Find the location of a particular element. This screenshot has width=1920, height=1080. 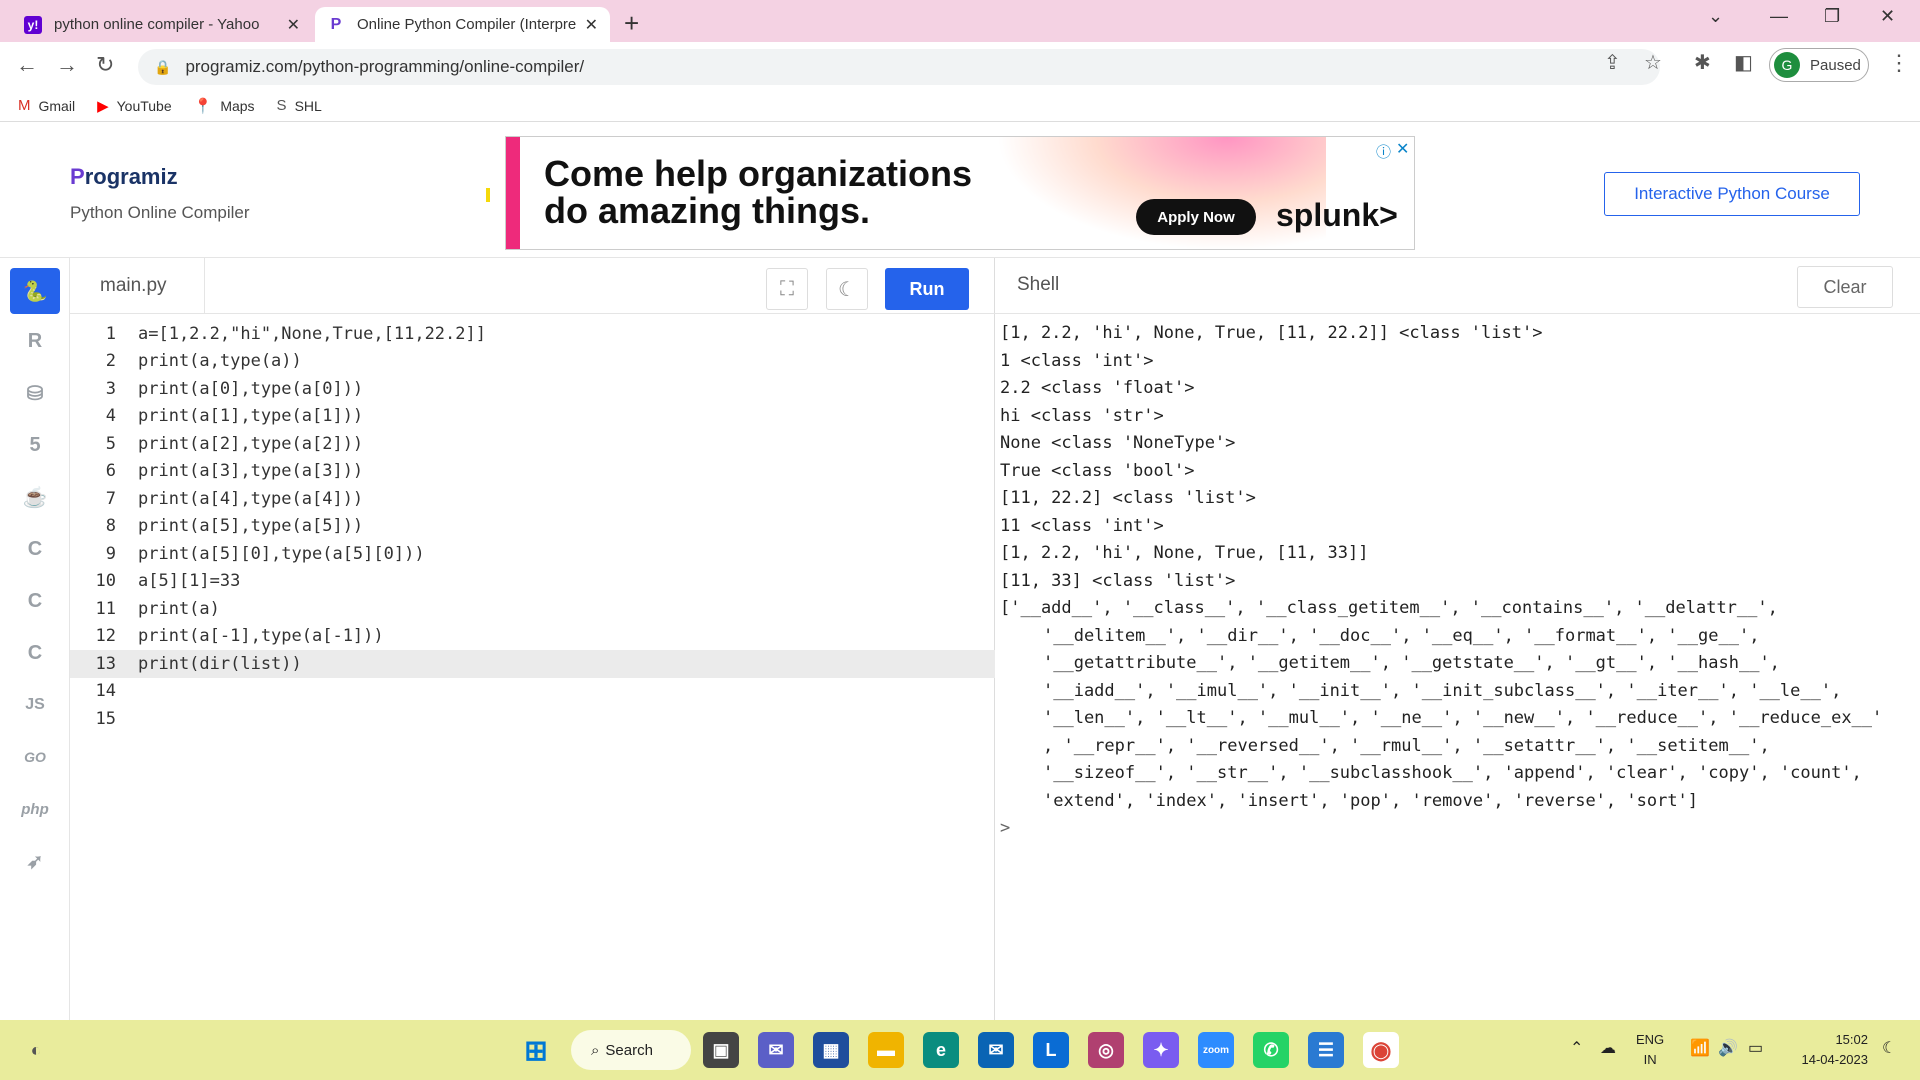

html5-icon: 5 is located at coordinates (35, 445).